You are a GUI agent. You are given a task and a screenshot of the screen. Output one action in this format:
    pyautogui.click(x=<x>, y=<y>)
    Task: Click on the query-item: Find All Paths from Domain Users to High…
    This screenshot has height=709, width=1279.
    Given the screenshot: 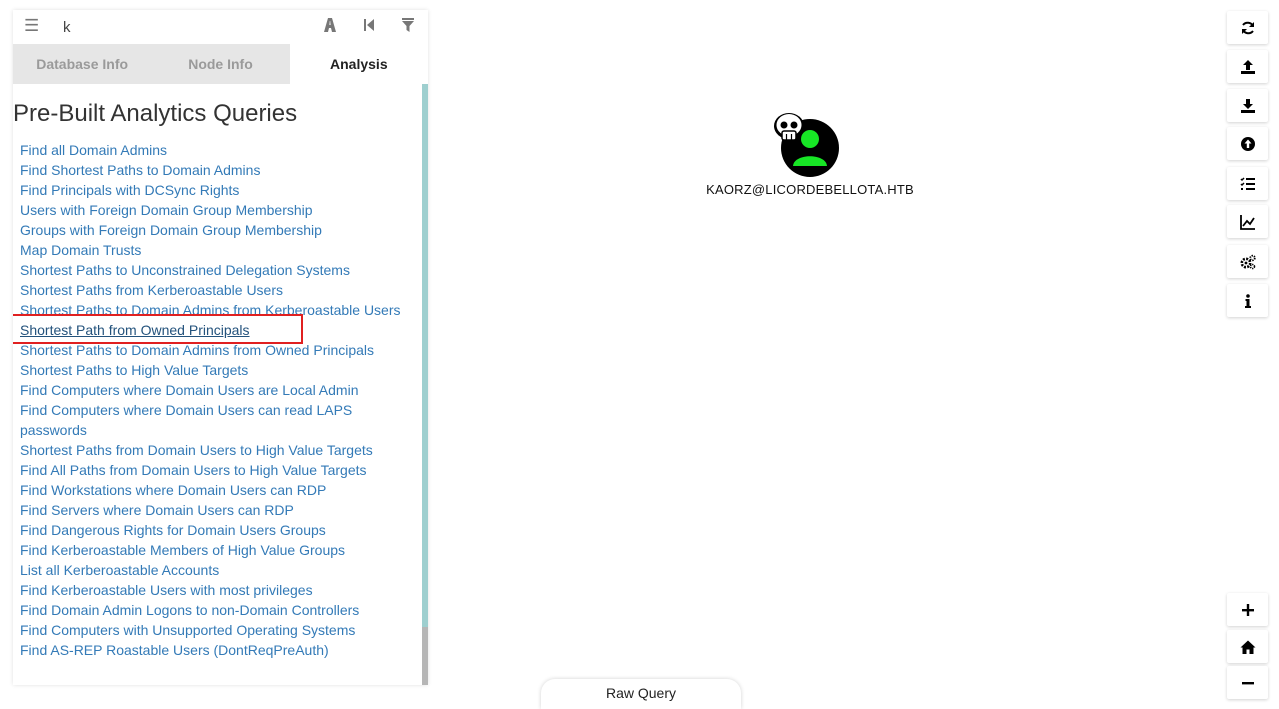 What is the action you would take?
    pyautogui.click(x=217, y=470)
    